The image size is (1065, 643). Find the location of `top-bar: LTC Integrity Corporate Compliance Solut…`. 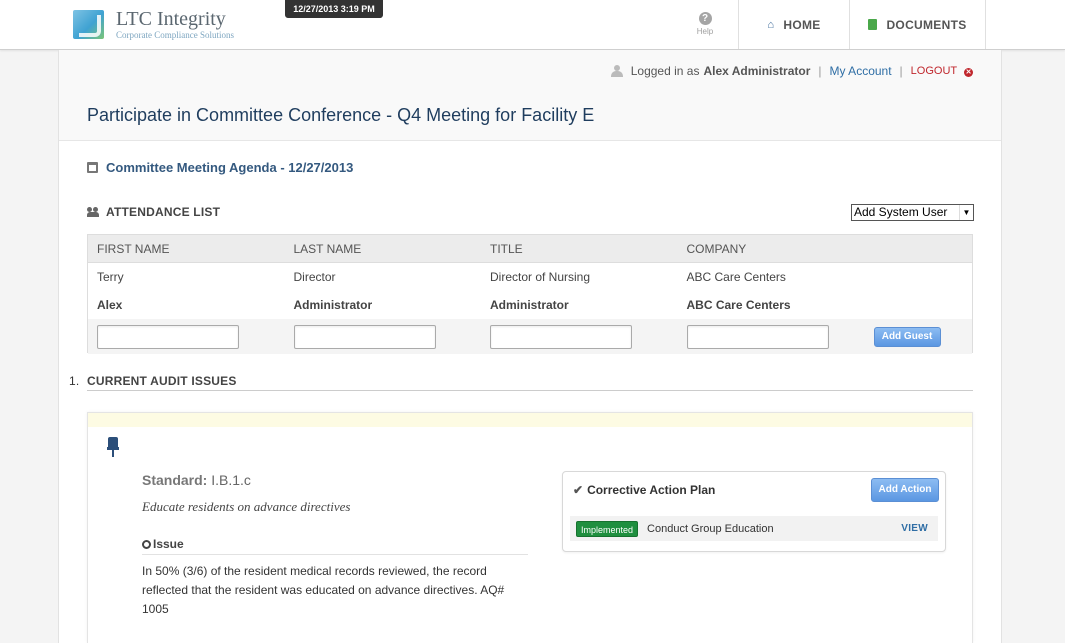

top-bar: LTC Integrity Corporate Compliance Solut… is located at coordinates (532, 25).